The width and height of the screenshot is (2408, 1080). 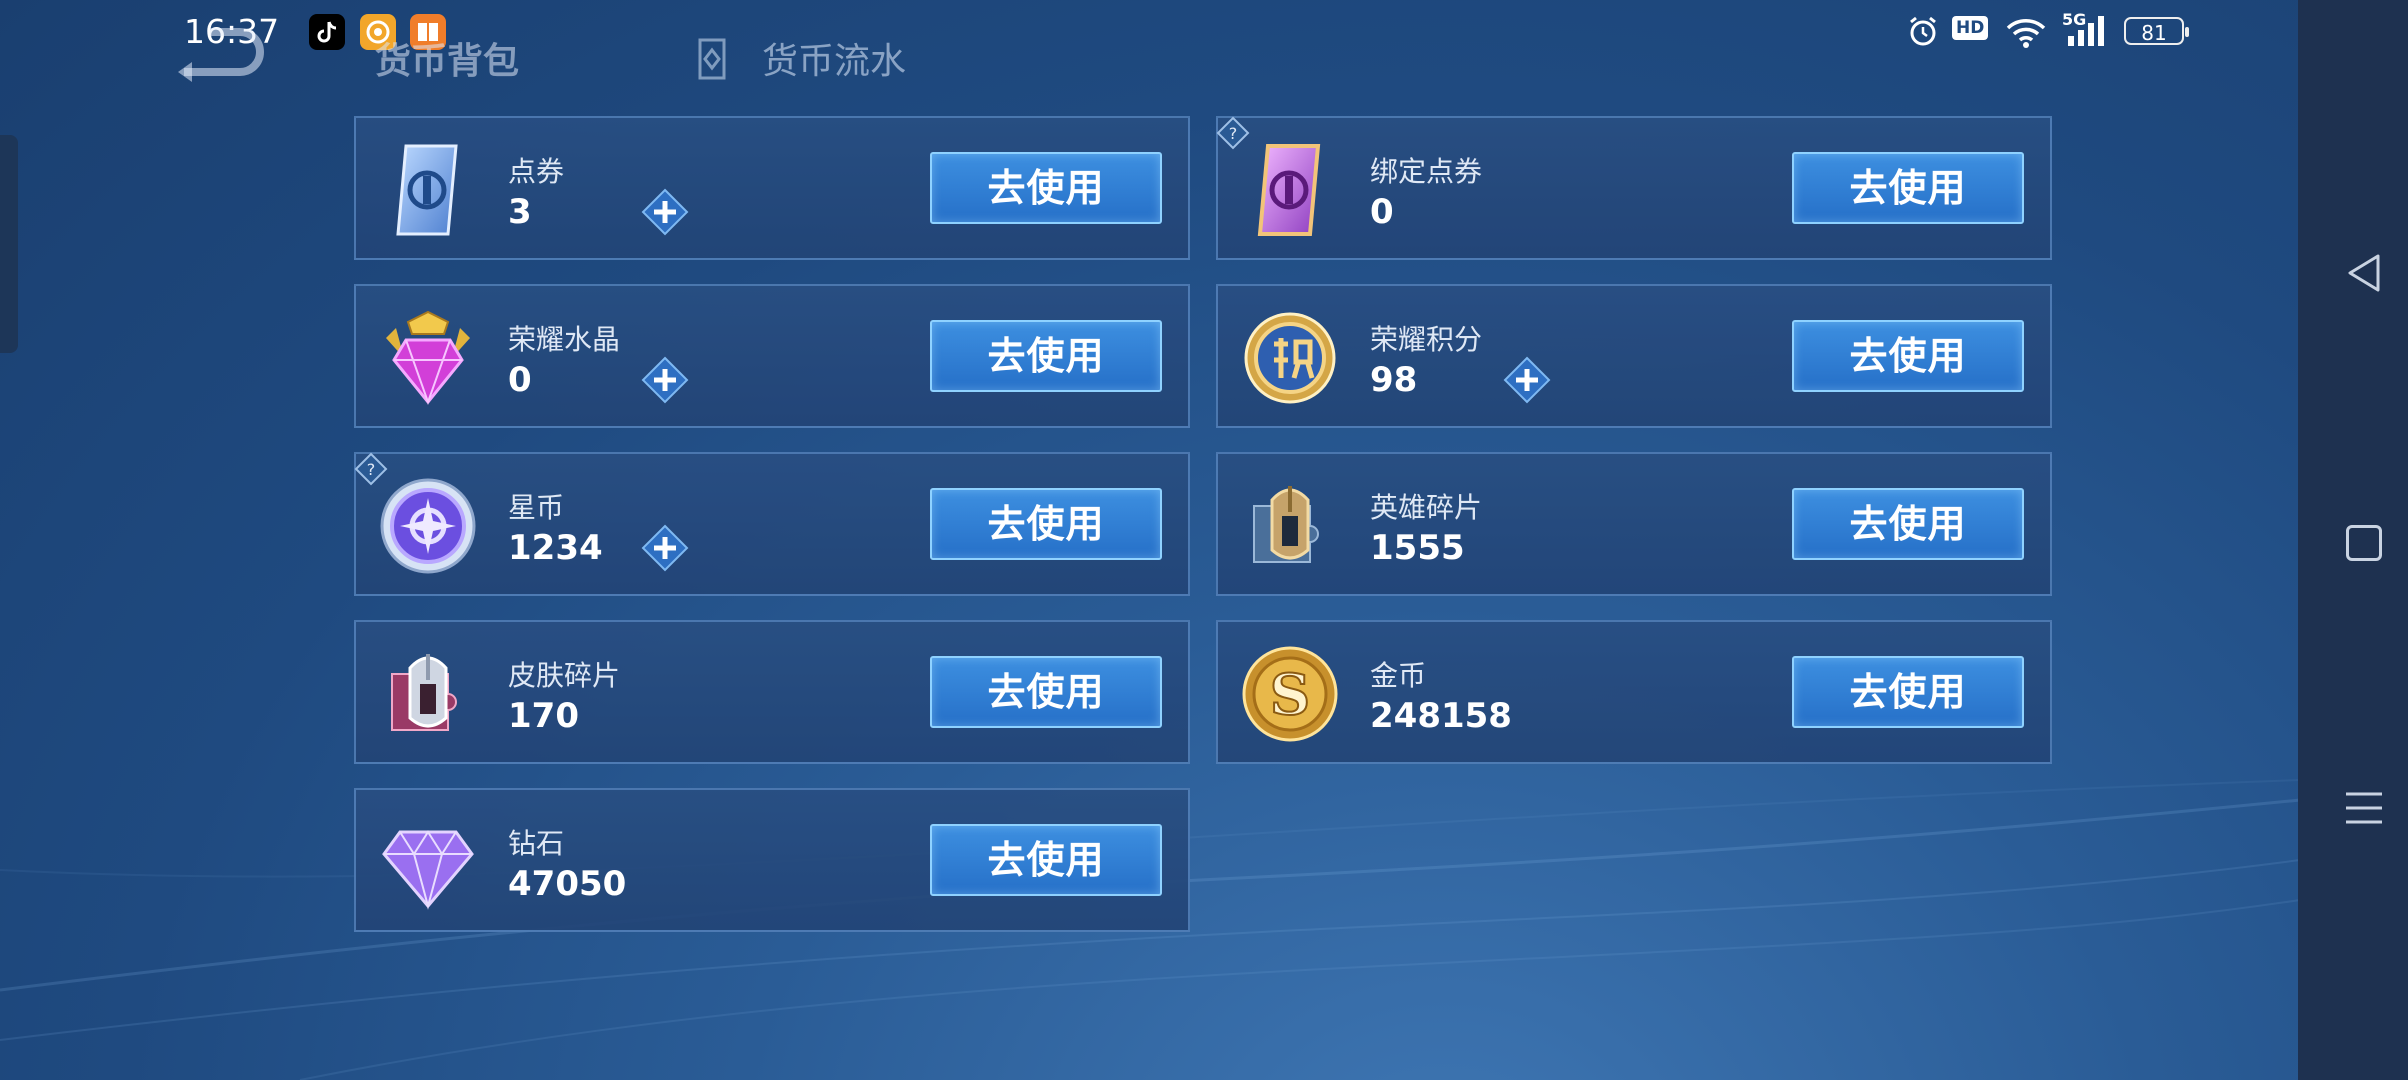 What do you see at coordinates (567, 884) in the screenshot?
I see `currency-value: 47050` at bounding box center [567, 884].